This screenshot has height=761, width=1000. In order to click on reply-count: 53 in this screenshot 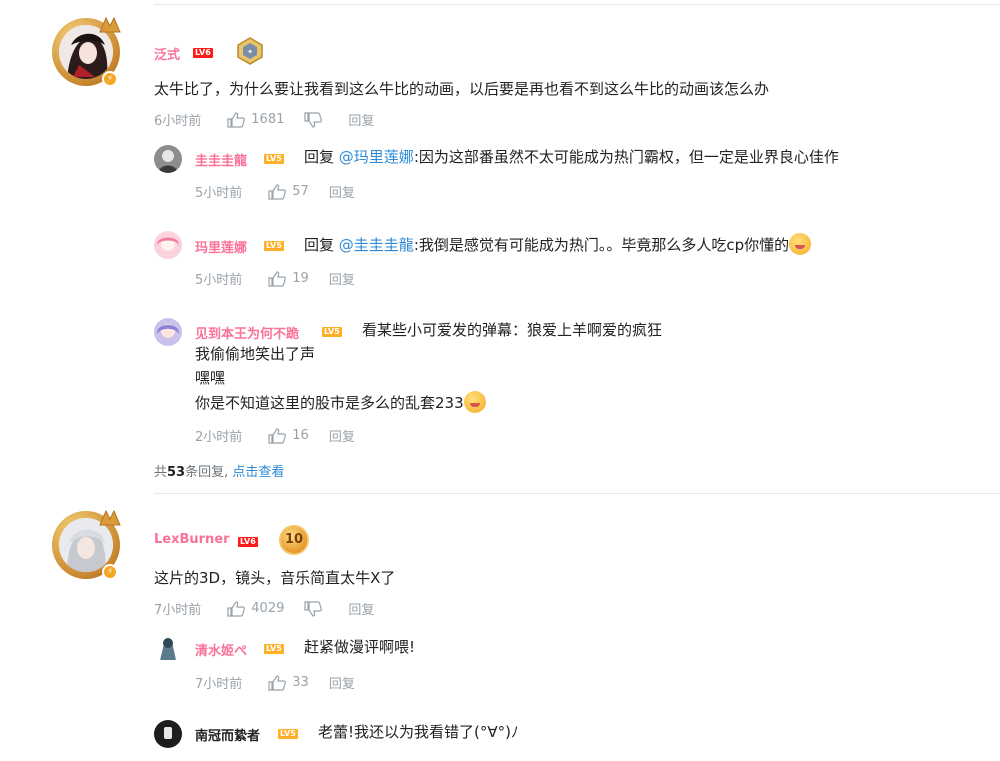, I will do `click(176, 472)`.